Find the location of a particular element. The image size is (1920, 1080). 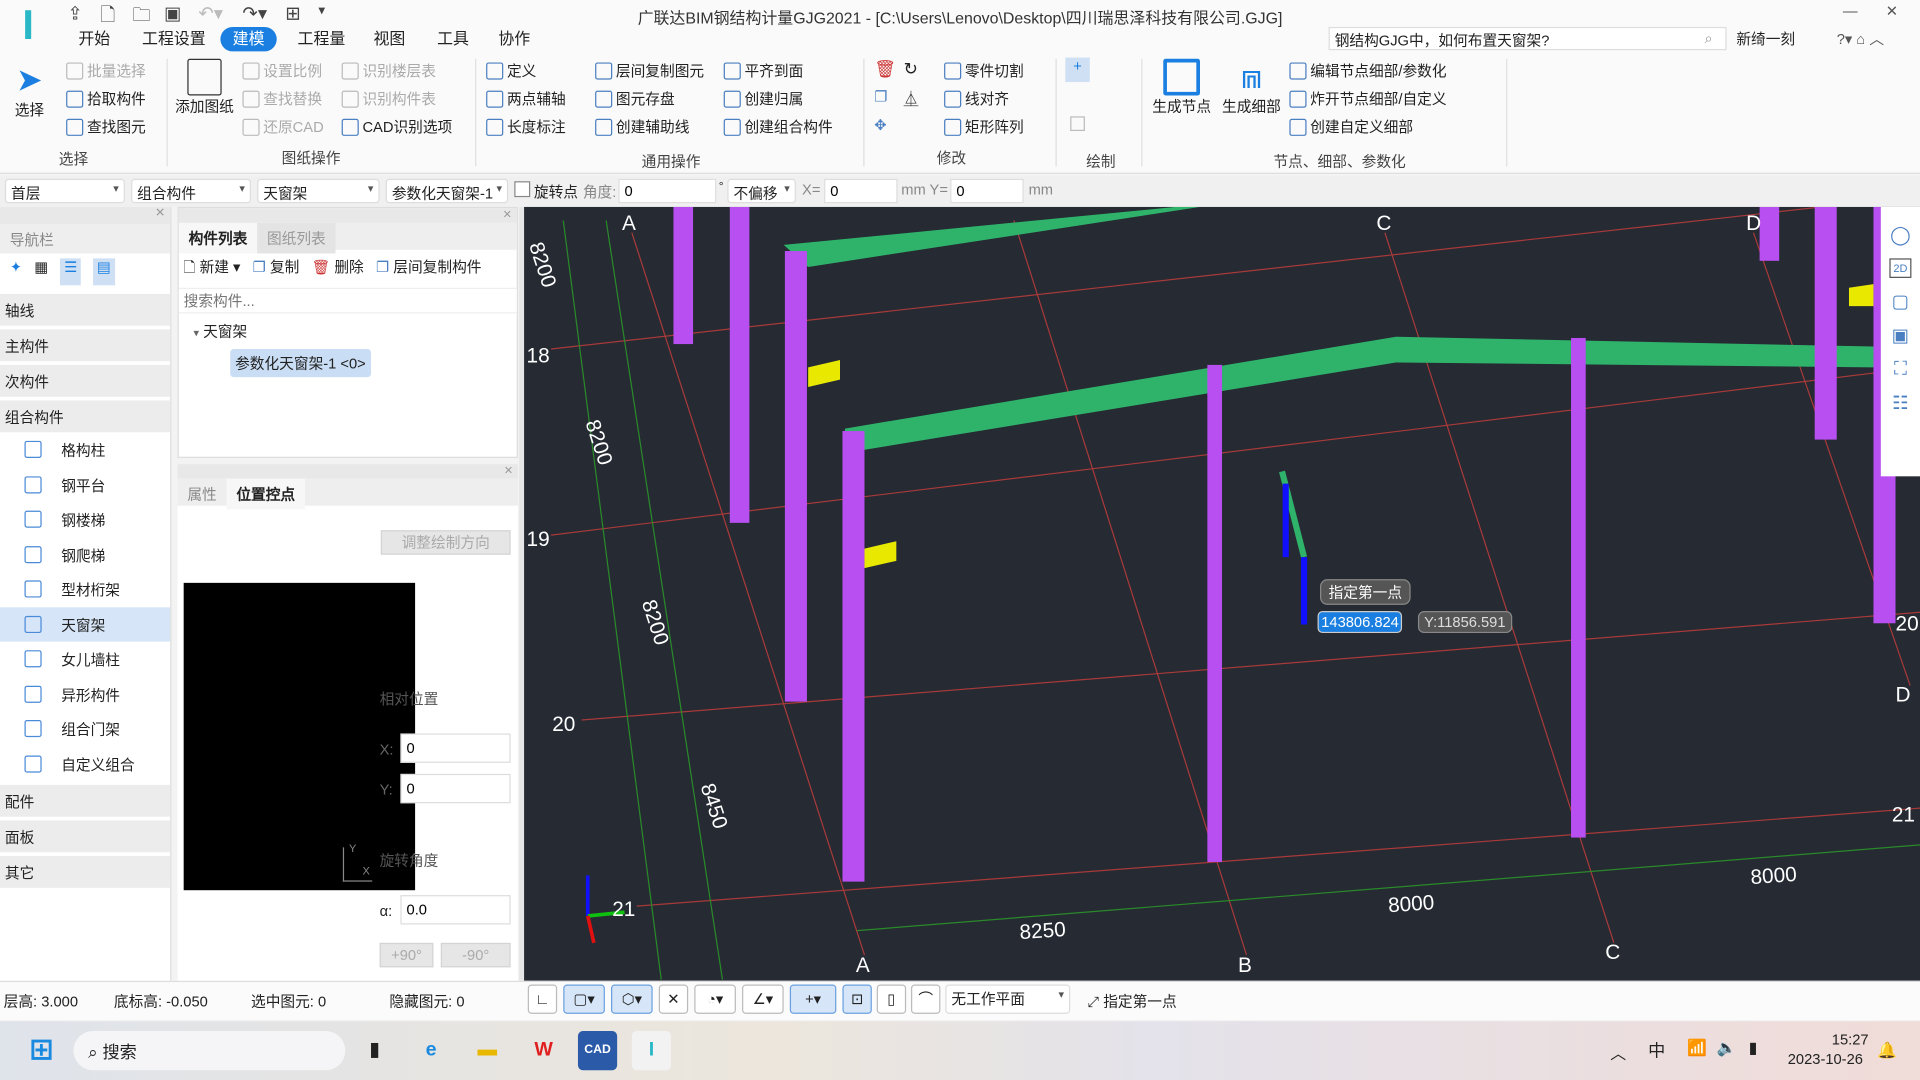

ime-indicator: 中 is located at coordinates (1656, 1050).